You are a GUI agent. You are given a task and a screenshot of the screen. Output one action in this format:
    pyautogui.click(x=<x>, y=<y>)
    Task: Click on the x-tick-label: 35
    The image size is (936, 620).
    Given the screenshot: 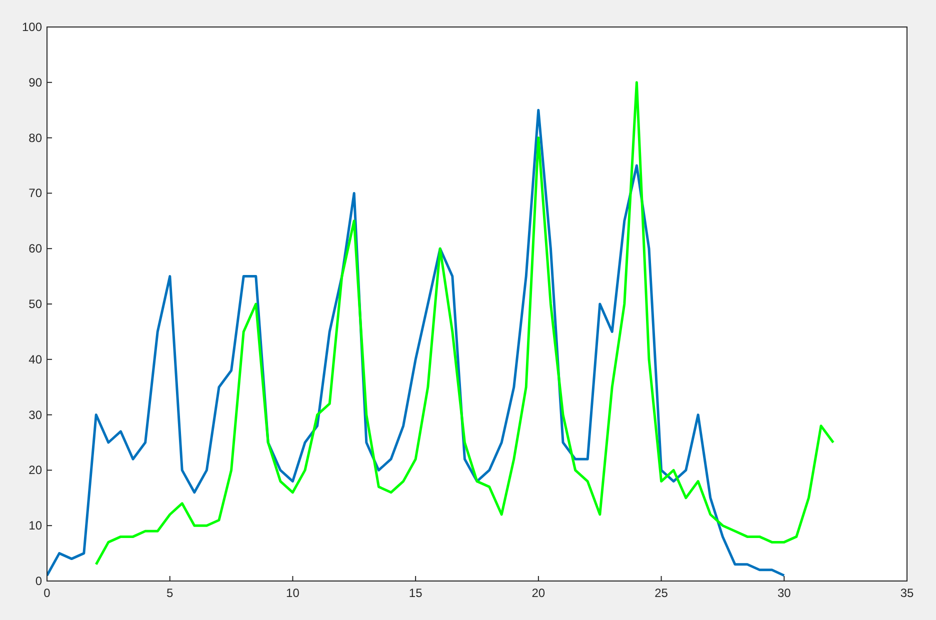 What is the action you would take?
    pyautogui.click(x=907, y=593)
    